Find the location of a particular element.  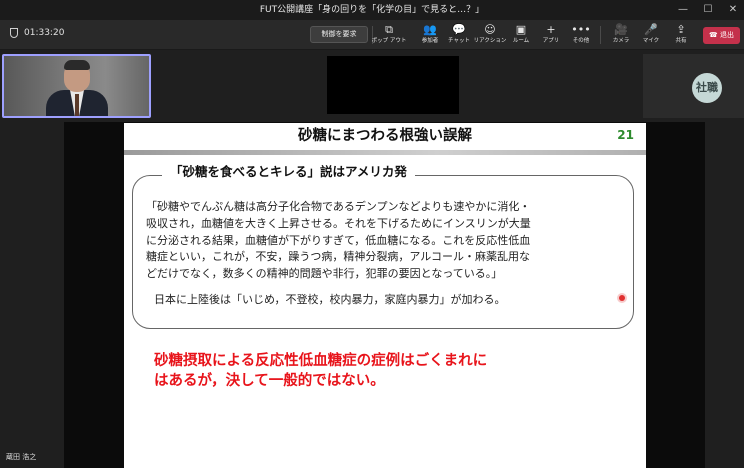

person-tie is located at coordinates (77, 105).